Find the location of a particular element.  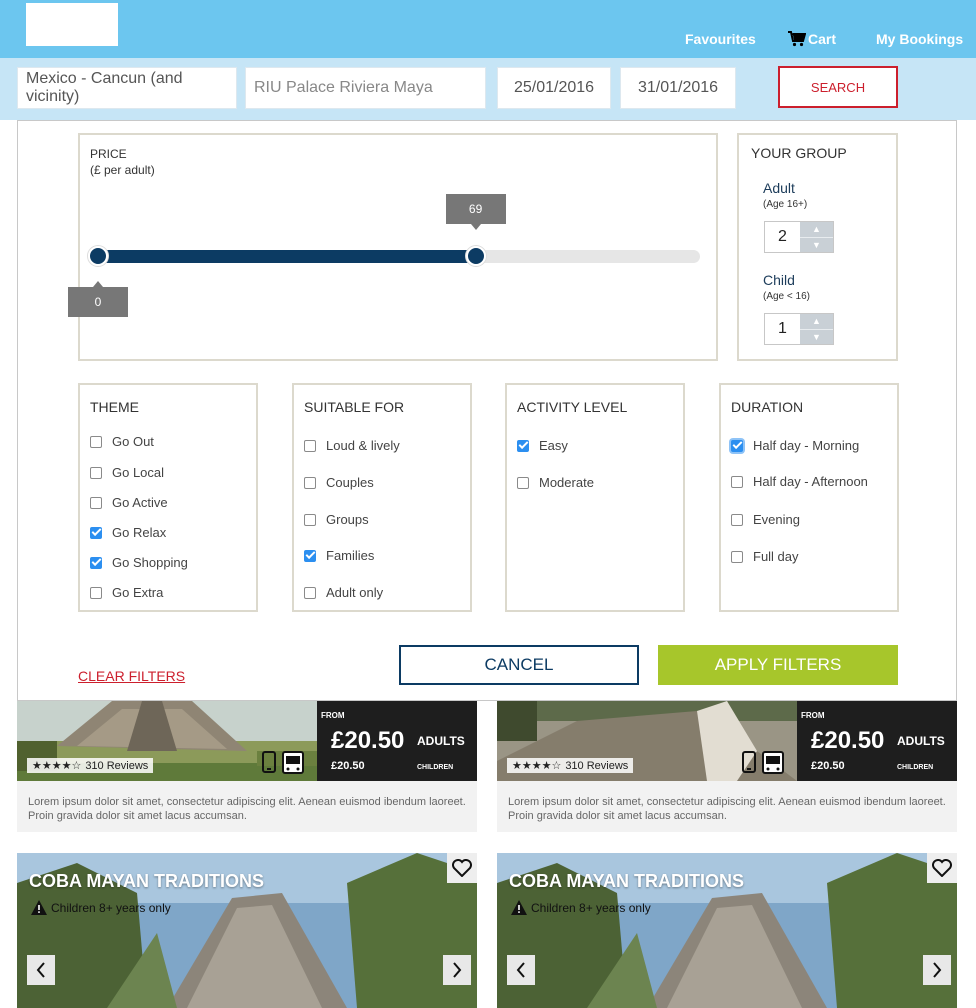

duration-option-half-day-morning: Half day - Morning is located at coordinates (795, 445).